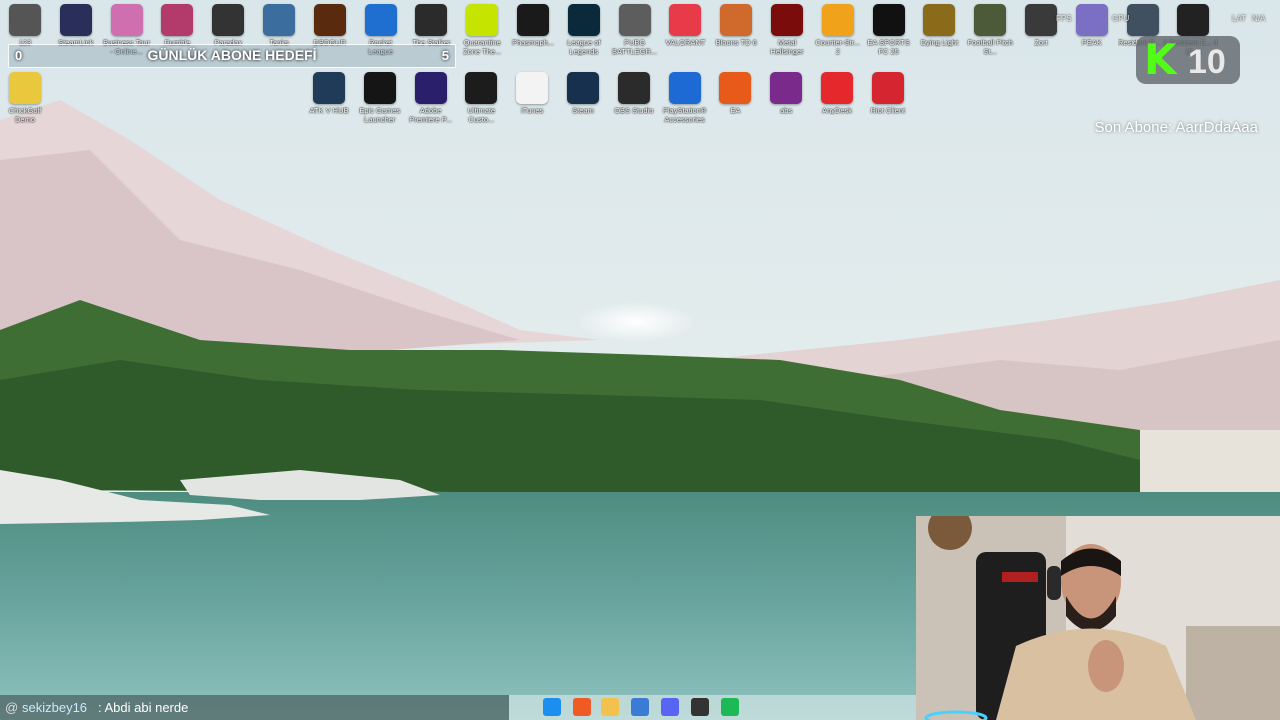  I want to click on desktop-shortcut-label: PEAK, so click(1091, 42).